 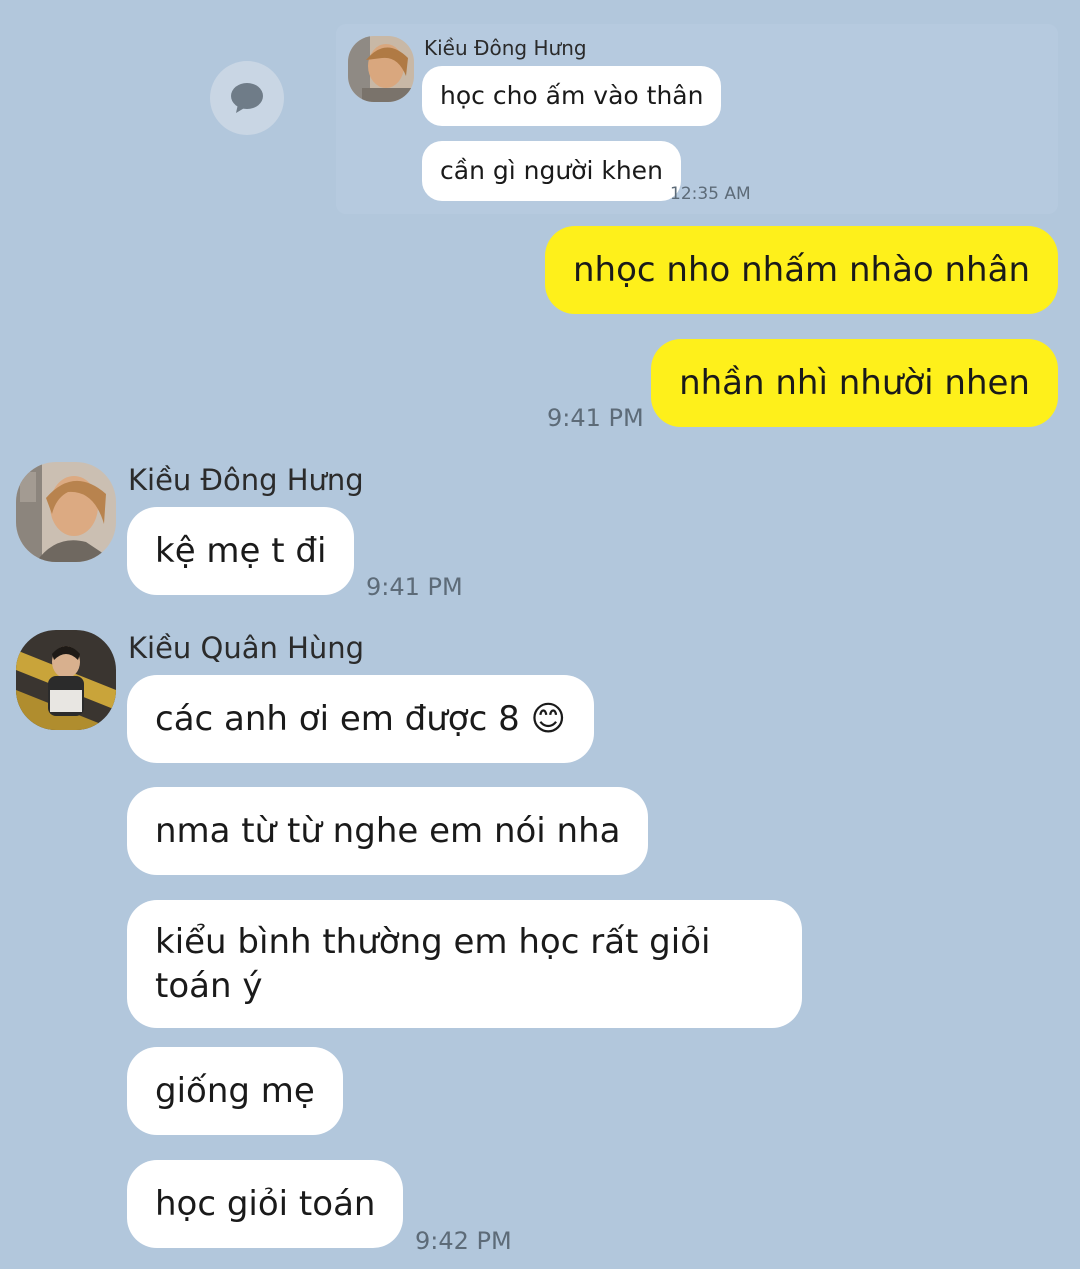 I want to click on message-time: 12:35 AM, so click(x=710, y=194).